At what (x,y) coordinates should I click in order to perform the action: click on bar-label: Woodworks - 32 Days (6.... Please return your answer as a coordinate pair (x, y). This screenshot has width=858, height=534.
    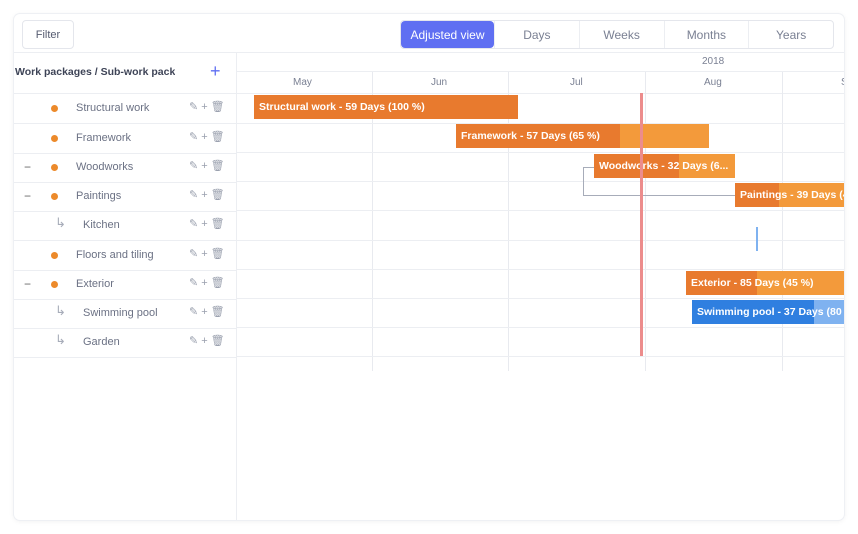
    Looking at the image, I should click on (664, 166).